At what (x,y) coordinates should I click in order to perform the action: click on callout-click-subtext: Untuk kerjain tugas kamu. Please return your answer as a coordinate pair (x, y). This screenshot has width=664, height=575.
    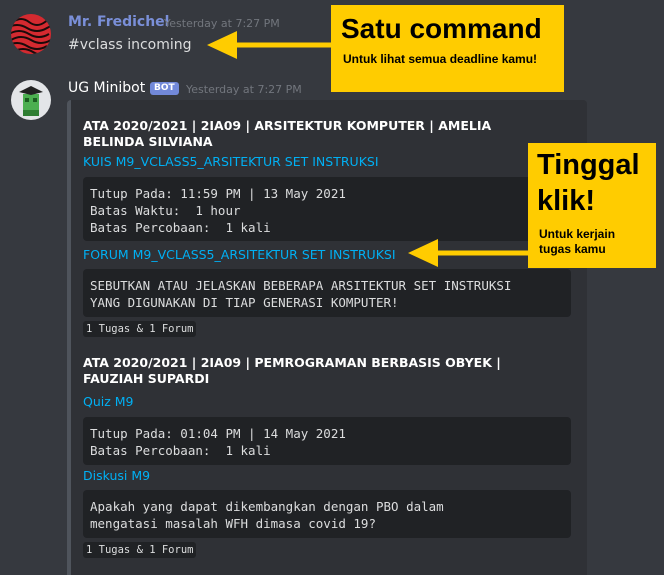
    Looking at the image, I should click on (577, 241).